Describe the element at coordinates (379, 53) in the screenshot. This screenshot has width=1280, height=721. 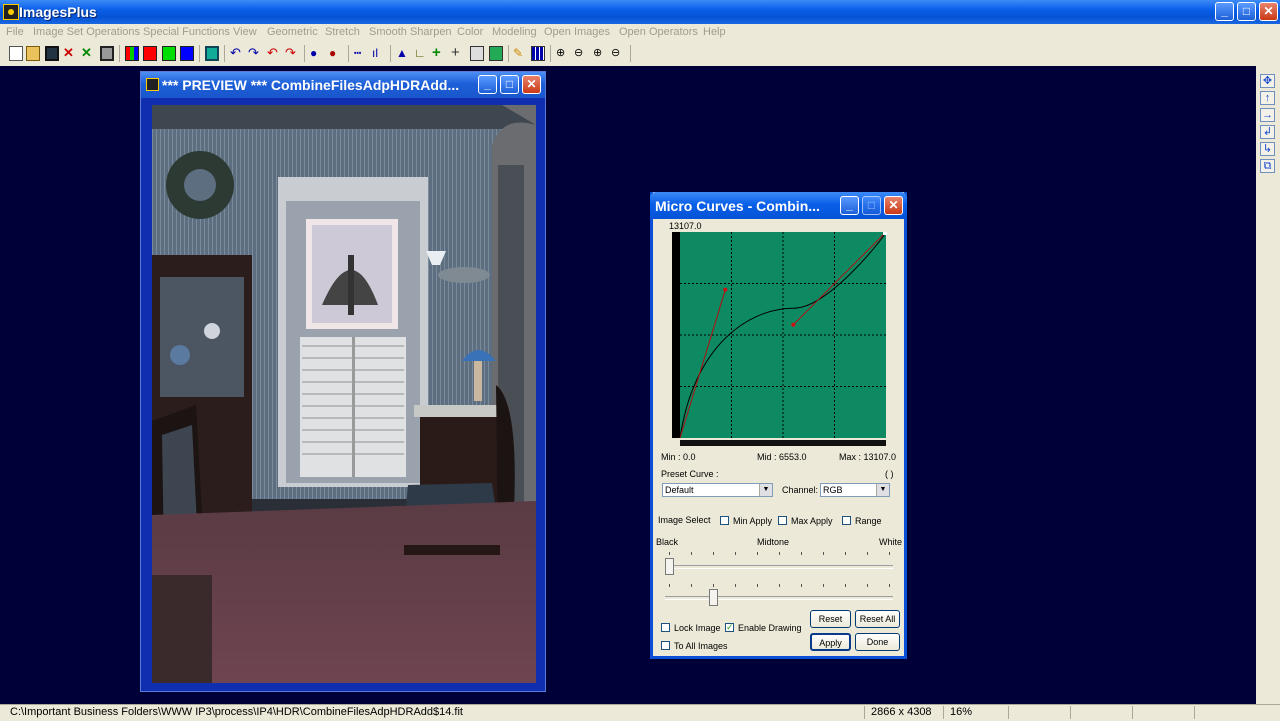
I see `histogram-icon: ıl` at that location.